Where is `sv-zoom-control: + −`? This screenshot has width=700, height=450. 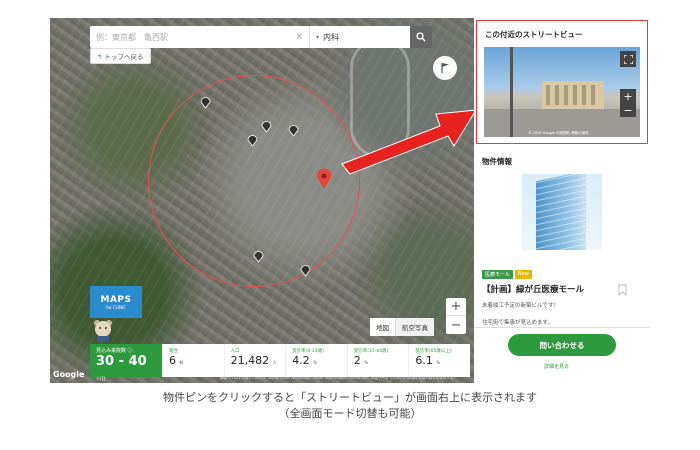 sv-zoom-control: + − is located at coordinates (628, 103).